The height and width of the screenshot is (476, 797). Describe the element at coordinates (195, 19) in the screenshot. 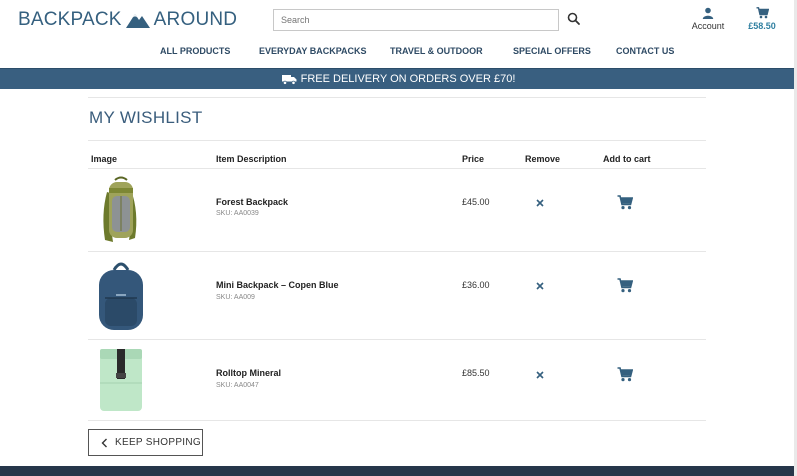

I see `brand-name-right: AROUND` at that location.